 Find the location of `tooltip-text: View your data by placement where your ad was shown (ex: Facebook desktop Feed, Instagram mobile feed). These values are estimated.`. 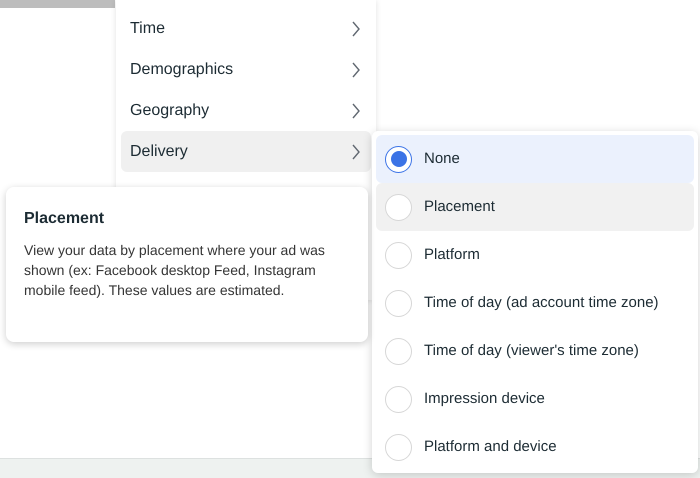

tooltip-text: View your data by placement where your ad was shown (ex: Facebook desktop Feed, Instagram mobile feed). These values are estimated. is located at coordinates (175, 270).